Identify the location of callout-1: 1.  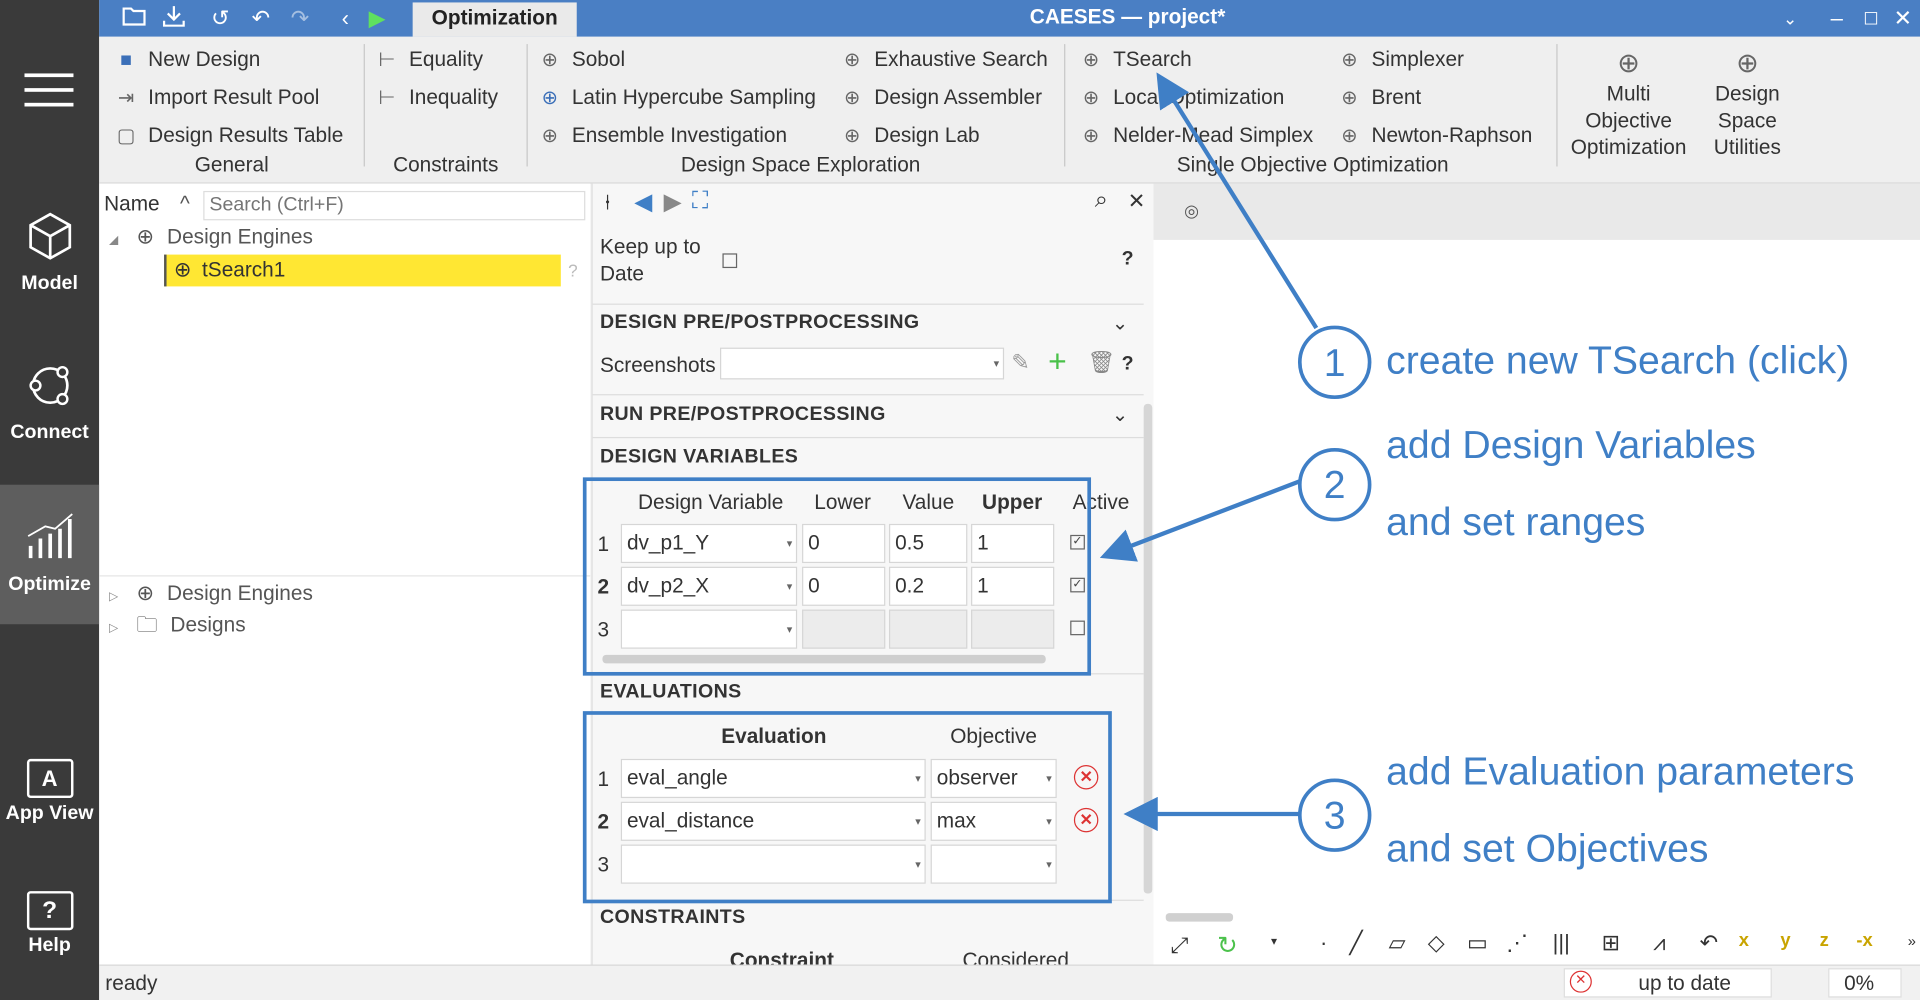
(1334, 362).